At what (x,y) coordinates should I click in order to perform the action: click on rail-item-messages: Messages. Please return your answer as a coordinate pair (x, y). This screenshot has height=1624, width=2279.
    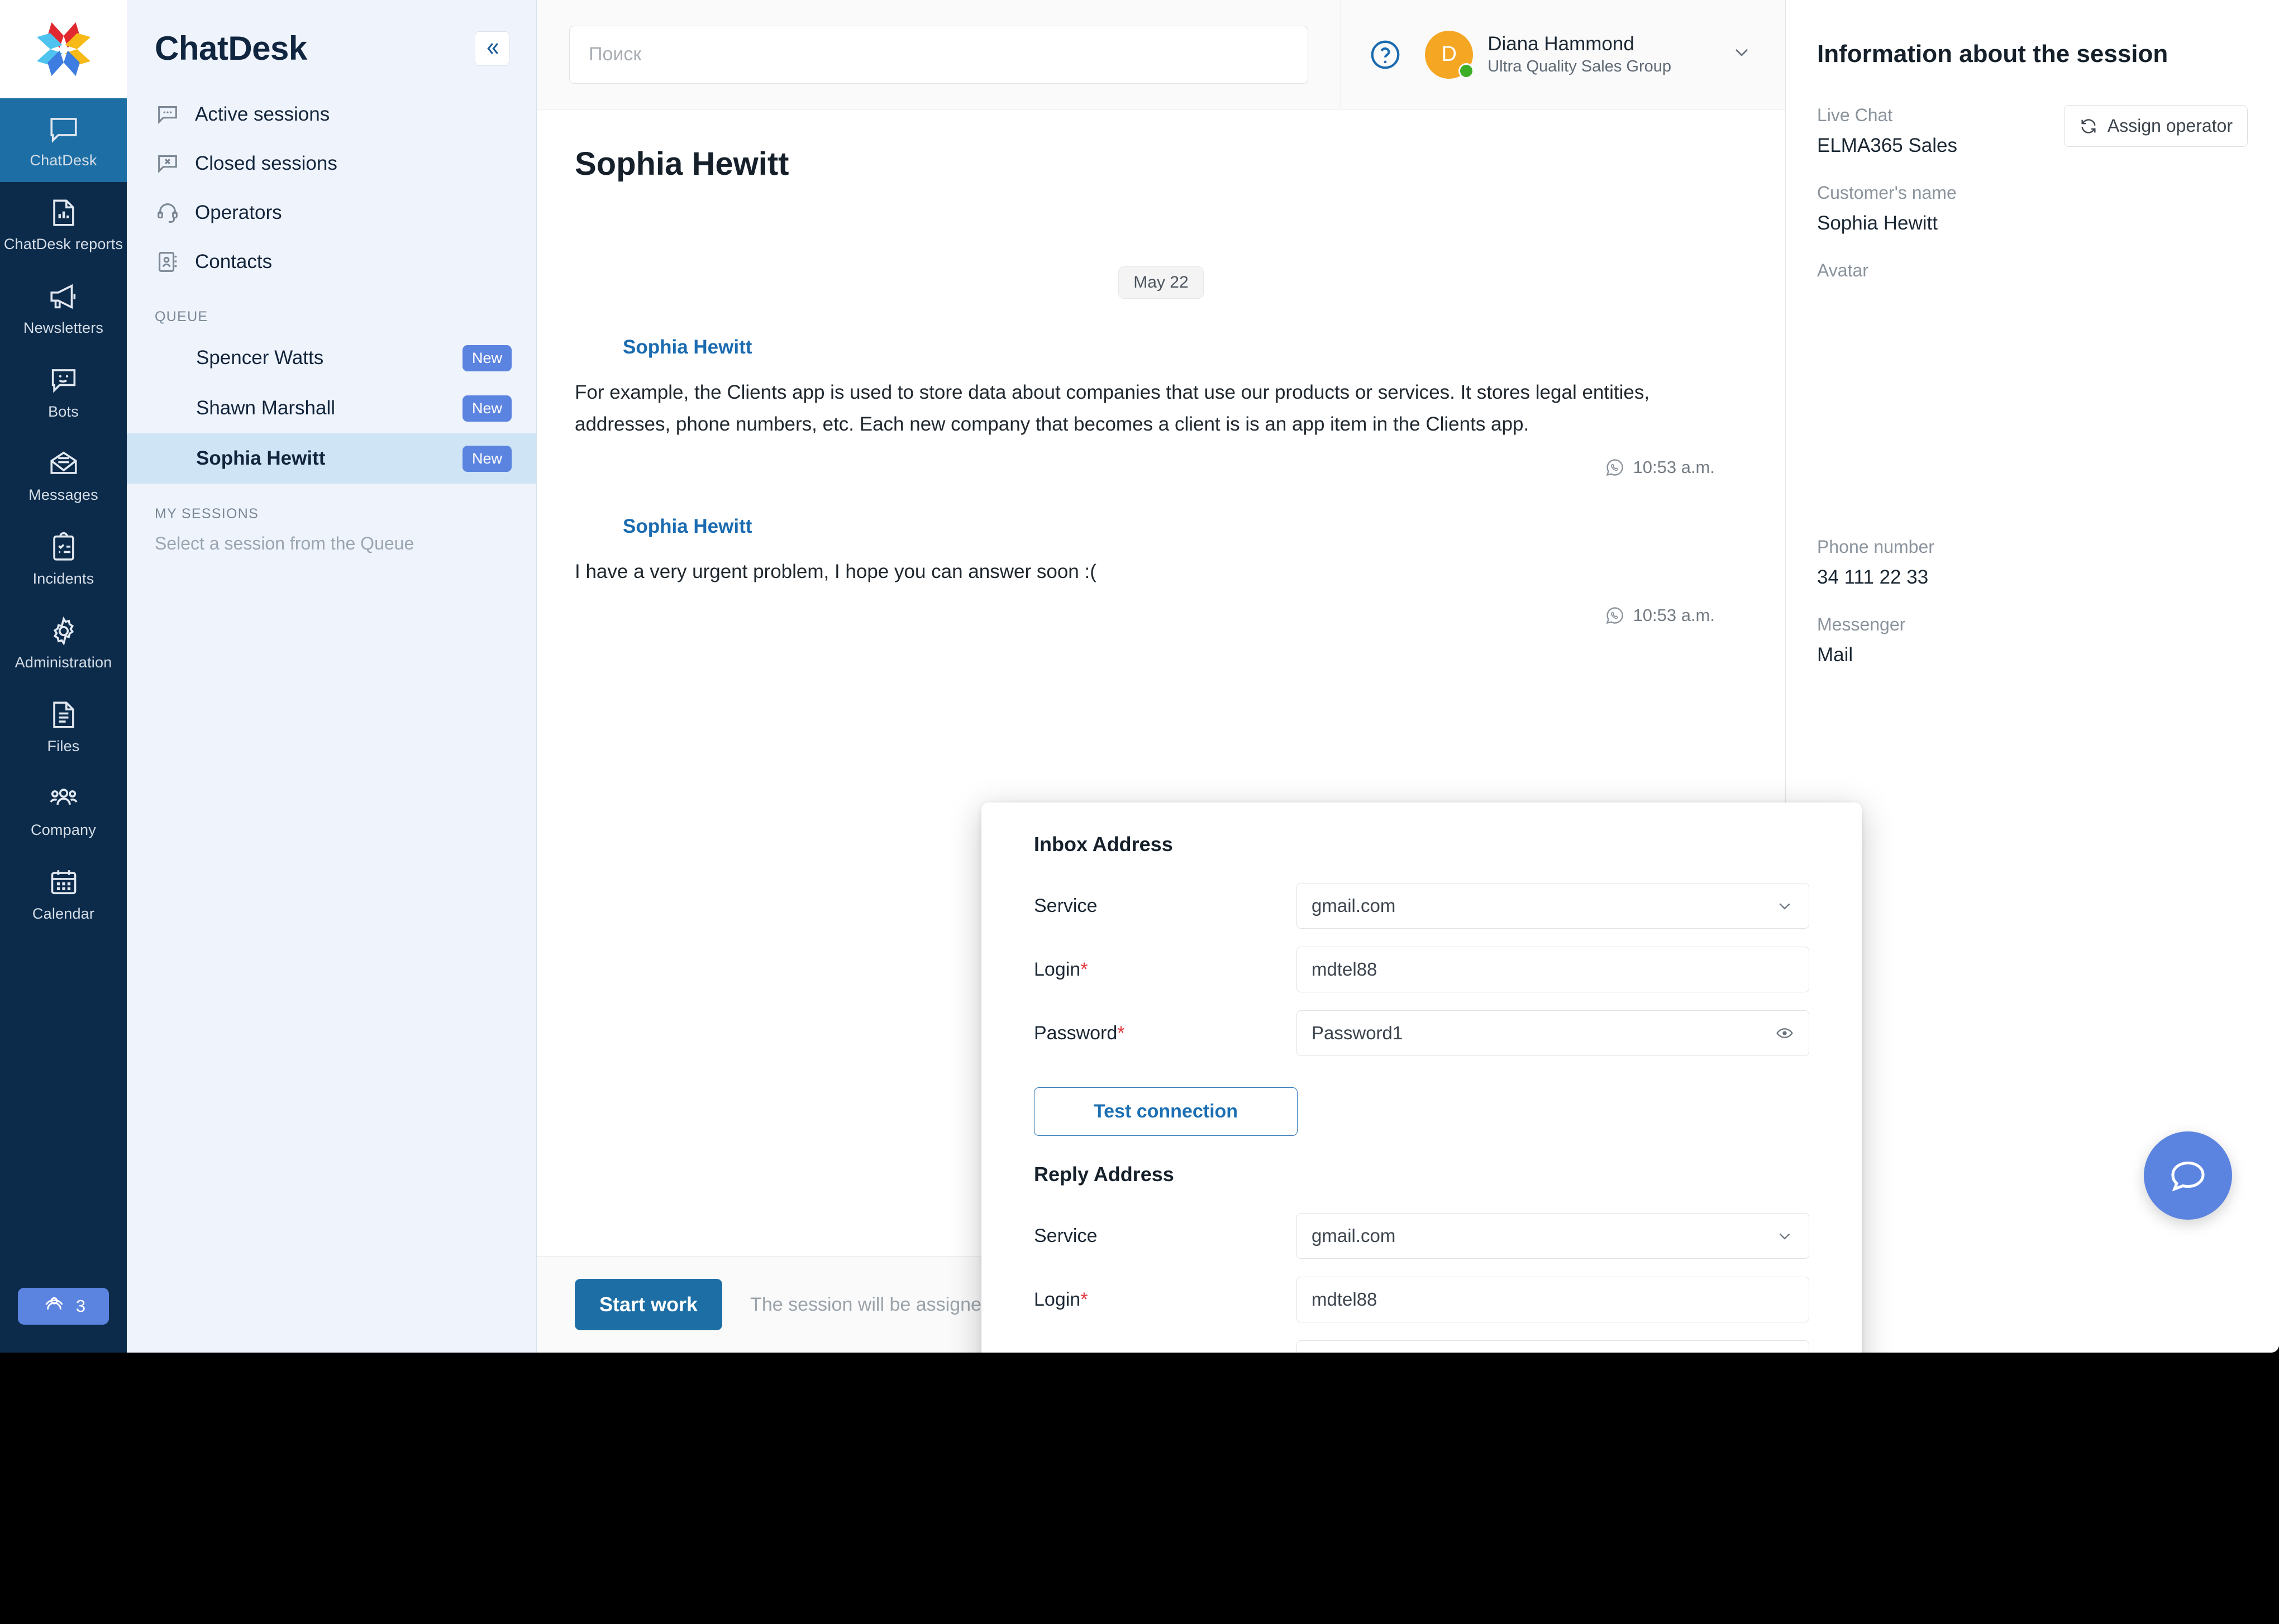
    Looking at the image, I should click on (63, 475).